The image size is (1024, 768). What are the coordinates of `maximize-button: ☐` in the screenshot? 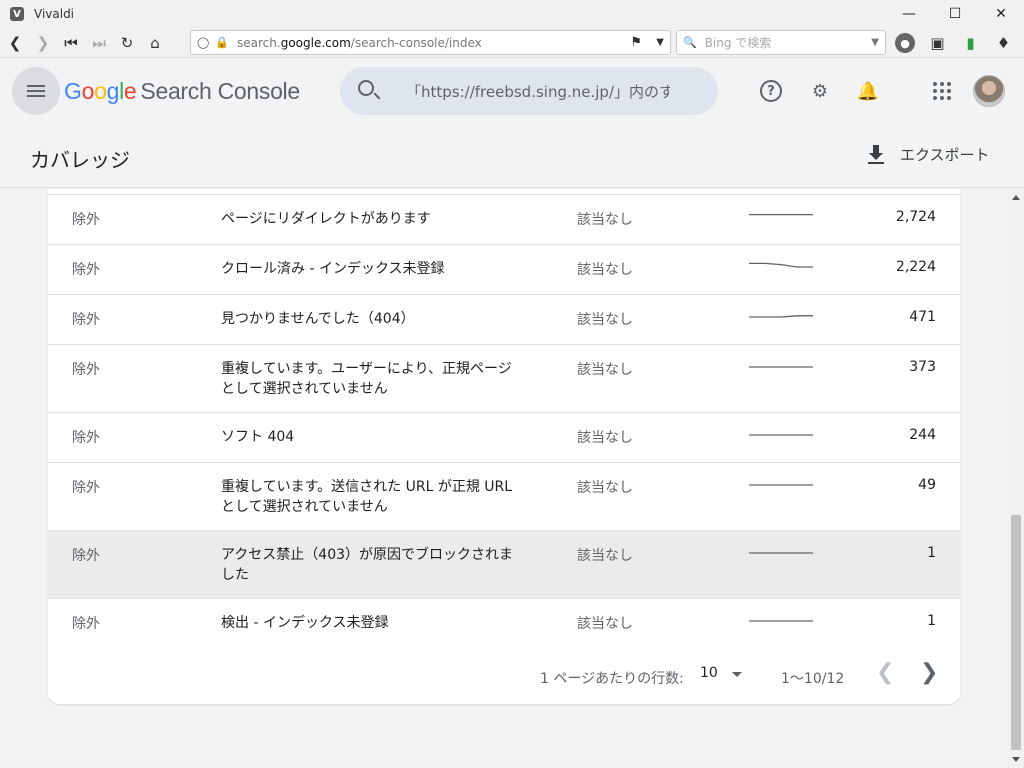 It's located at (955, 14).